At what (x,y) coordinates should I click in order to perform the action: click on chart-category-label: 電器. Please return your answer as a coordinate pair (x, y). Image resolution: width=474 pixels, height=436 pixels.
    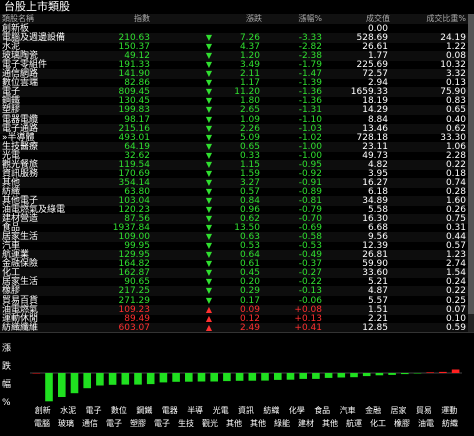
    Looking at the image, I should click on (170, 410).